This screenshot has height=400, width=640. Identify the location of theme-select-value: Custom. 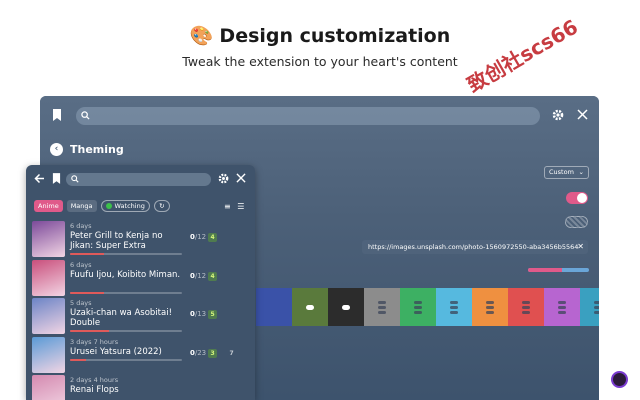
(561, 172).